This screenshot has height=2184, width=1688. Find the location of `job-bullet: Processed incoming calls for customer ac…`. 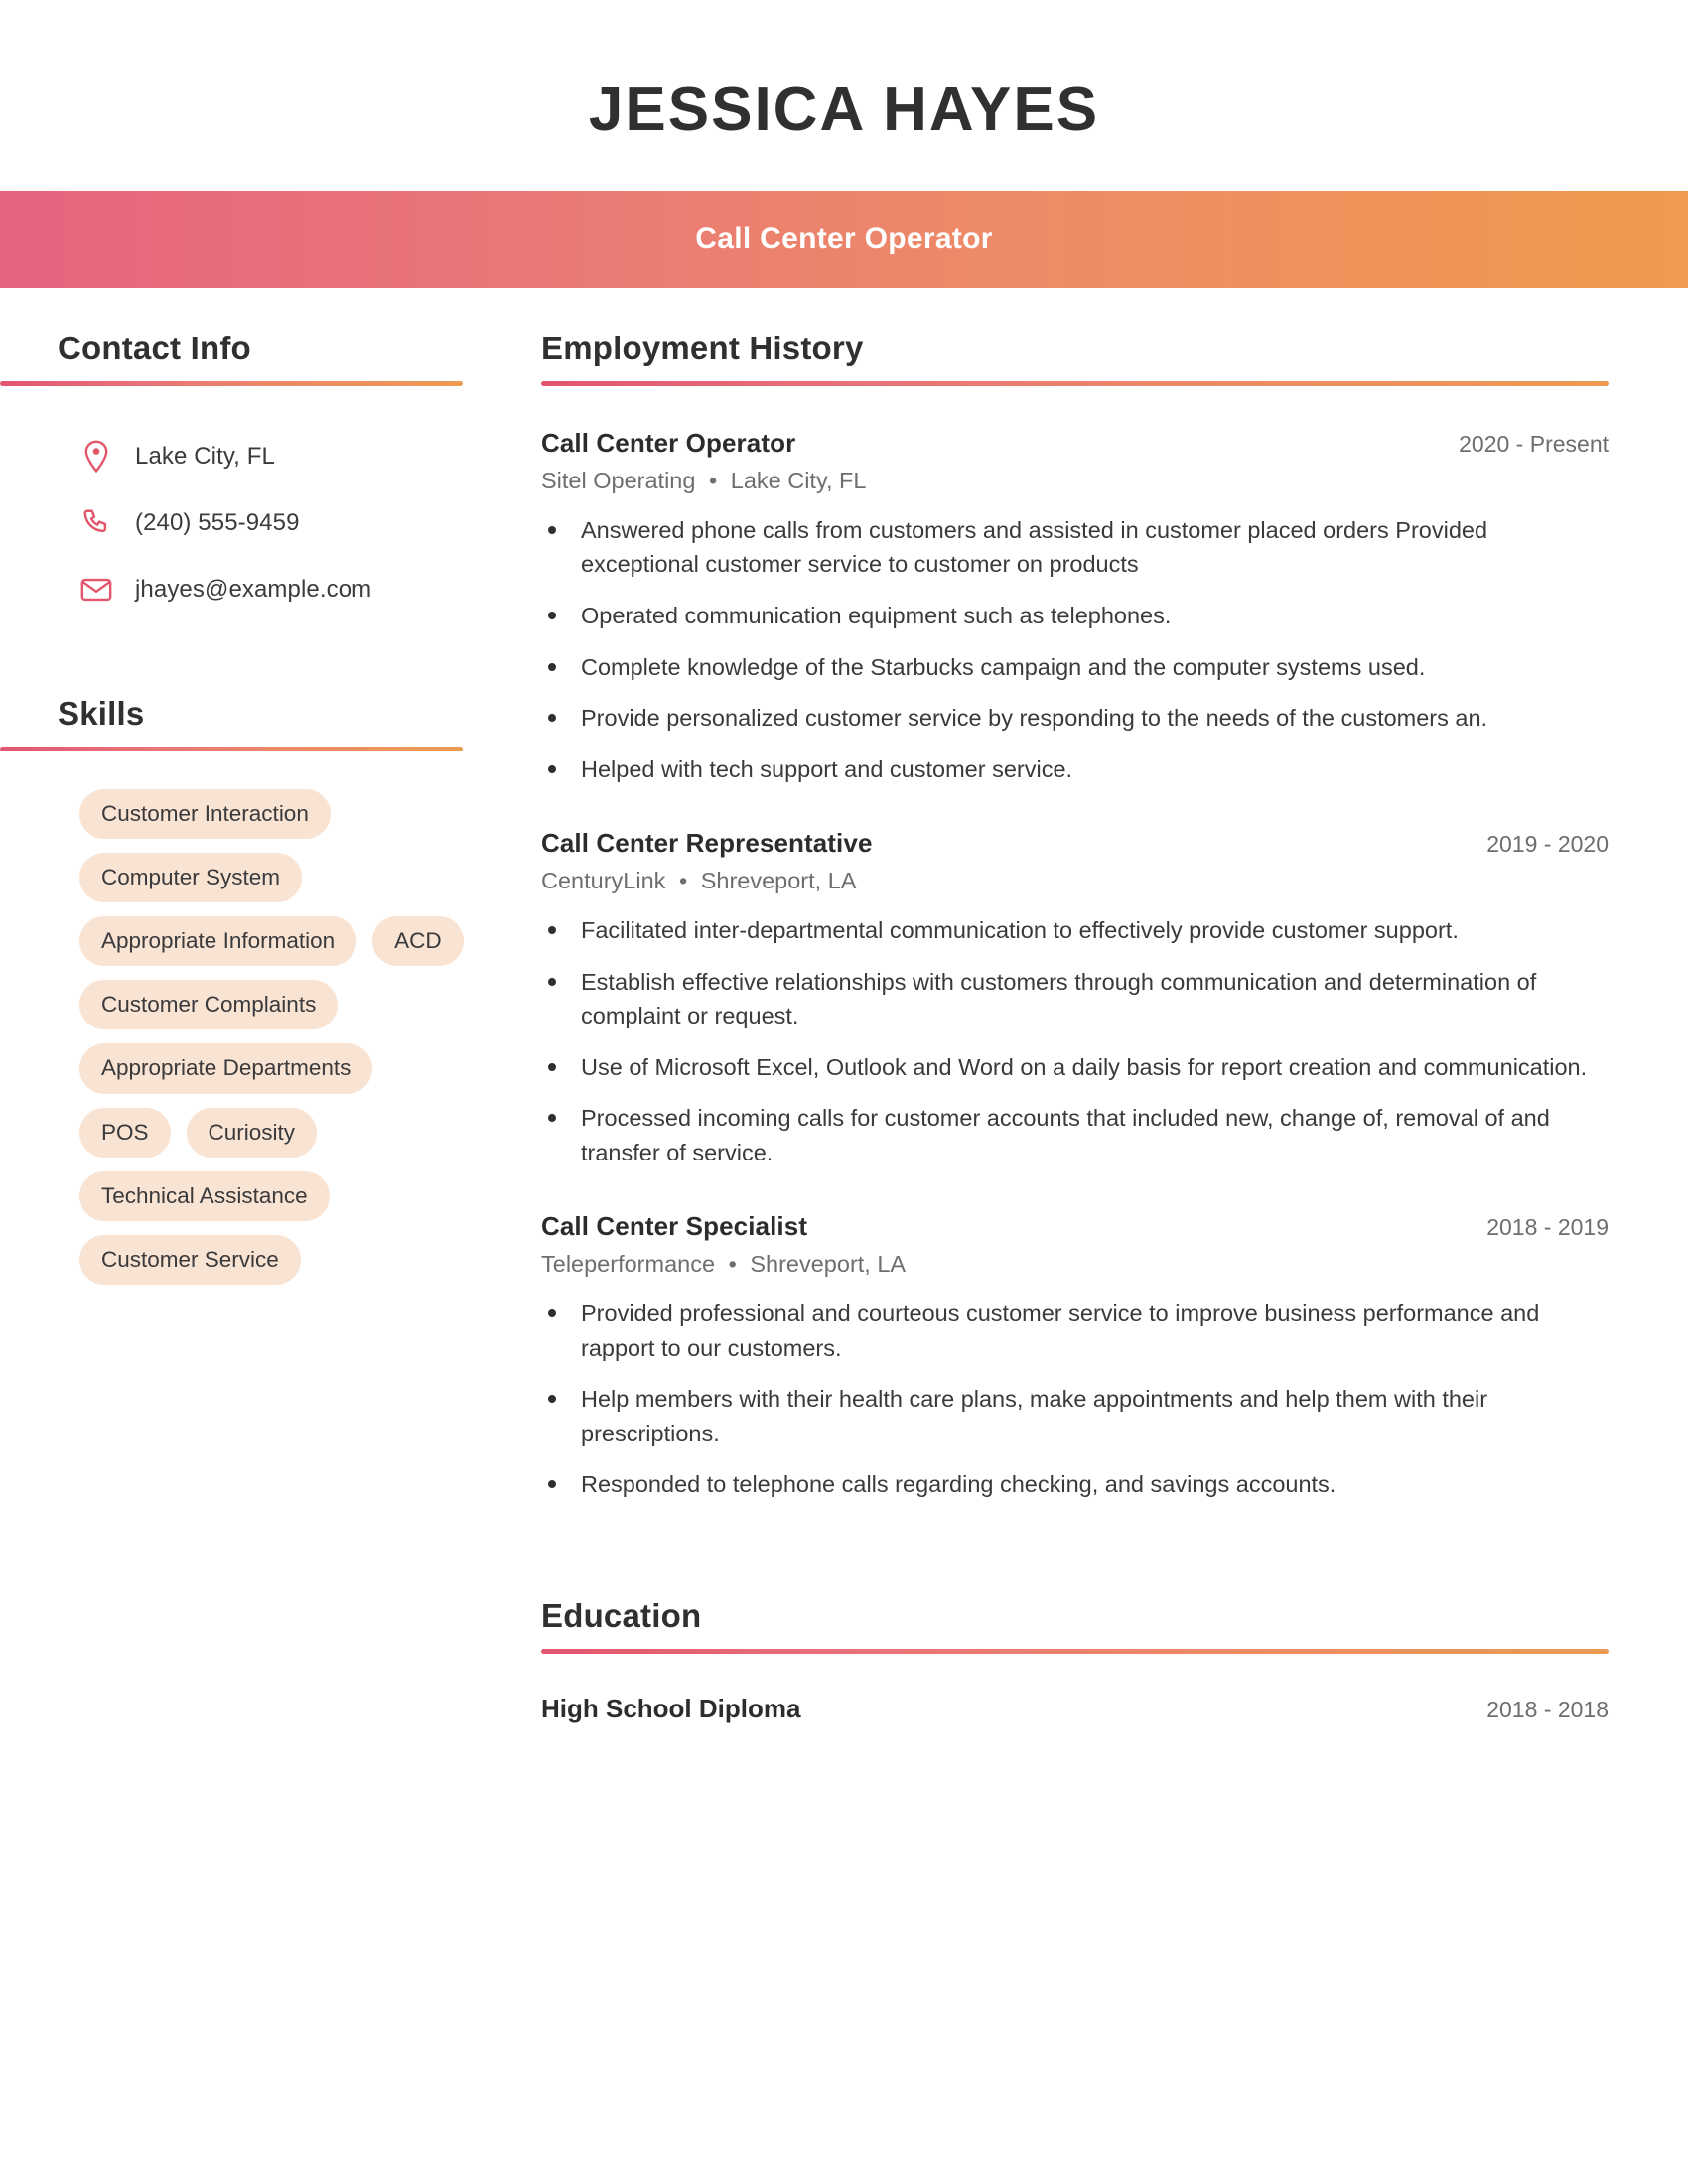

job-bullet: Processed incoming calls for customer ac… is located at coordinates (1075, 1135).